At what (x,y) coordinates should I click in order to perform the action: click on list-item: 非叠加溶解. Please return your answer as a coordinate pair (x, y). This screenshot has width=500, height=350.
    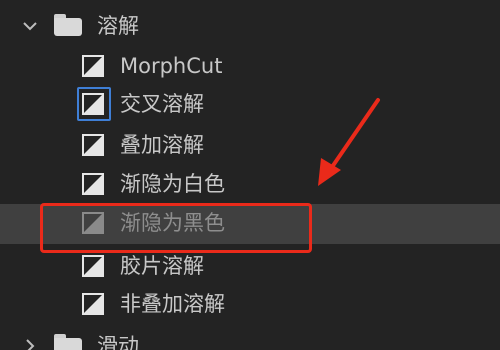
    Looking at the image, I should click on (250, 304).